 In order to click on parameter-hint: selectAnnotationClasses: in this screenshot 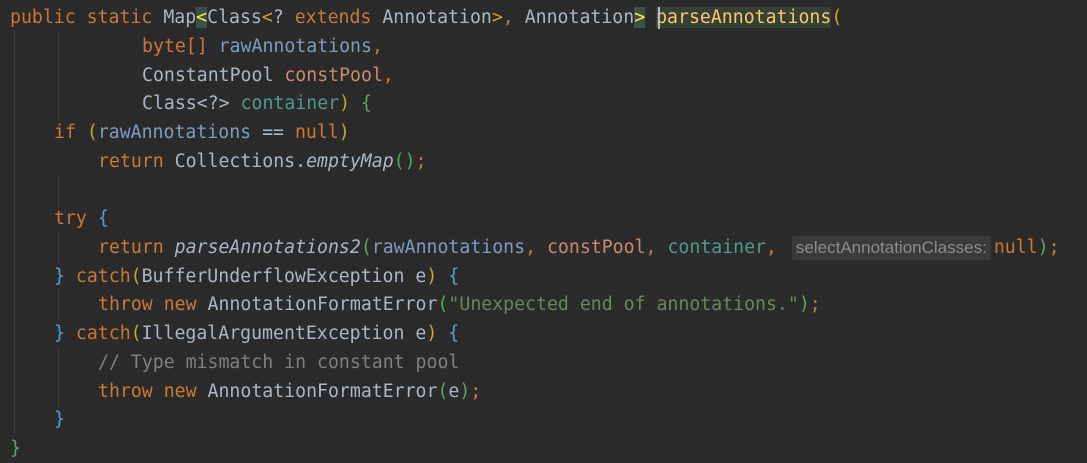, I will do `click(891, 248)`.